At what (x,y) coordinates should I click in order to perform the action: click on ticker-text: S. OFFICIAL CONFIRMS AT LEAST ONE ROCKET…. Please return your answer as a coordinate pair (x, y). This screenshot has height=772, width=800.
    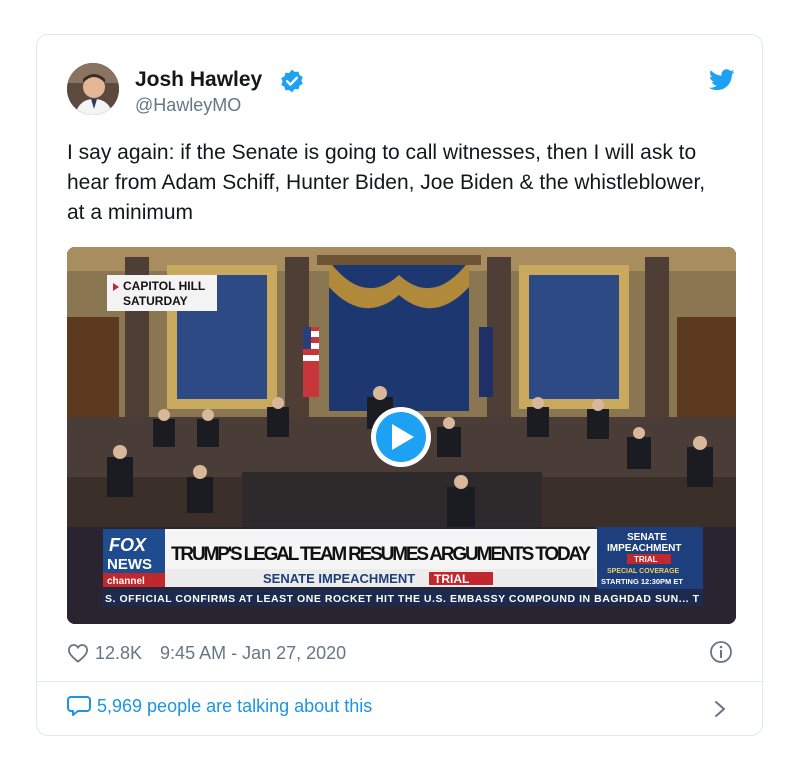
    Looking at the image, I should click on (402, 599).